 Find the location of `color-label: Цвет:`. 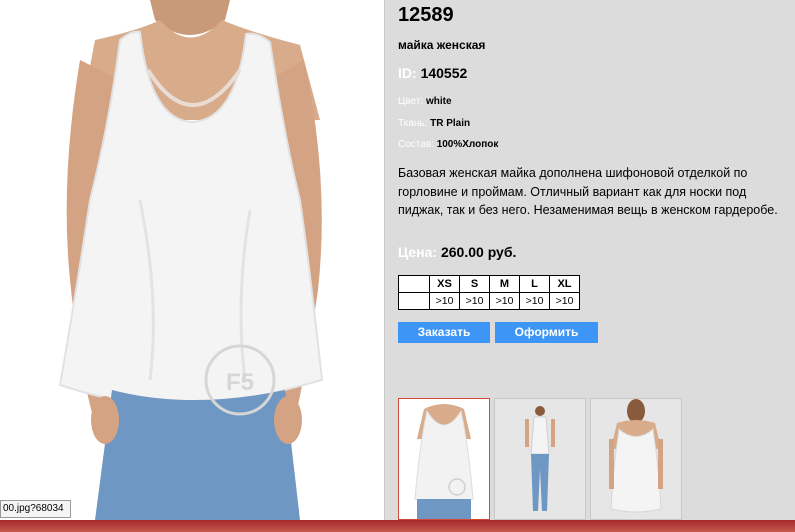

color-label: Цвет: is located at coordinates (411, 101).